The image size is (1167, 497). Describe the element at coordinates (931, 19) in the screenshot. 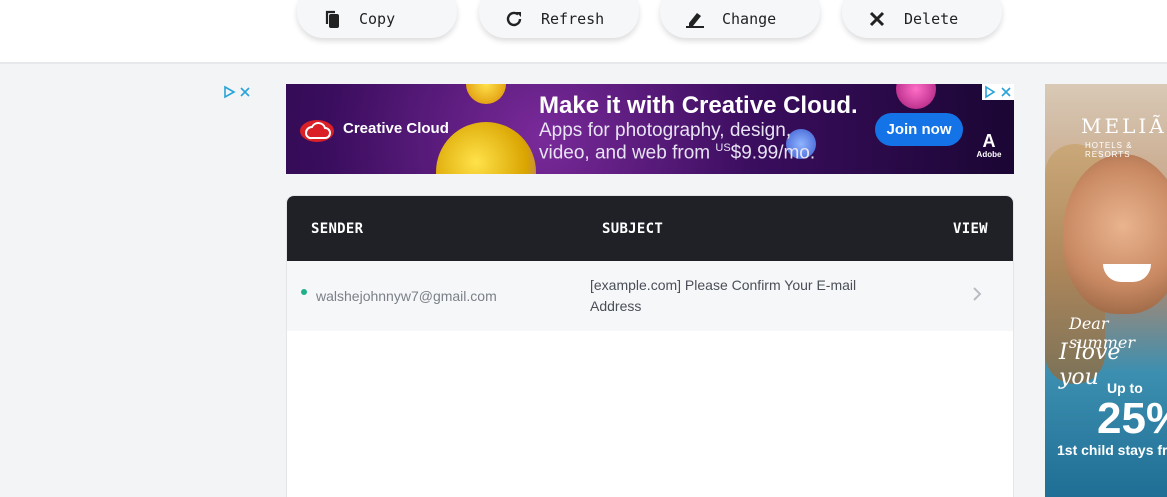

I see `delete-button-label: Delete` at that location.